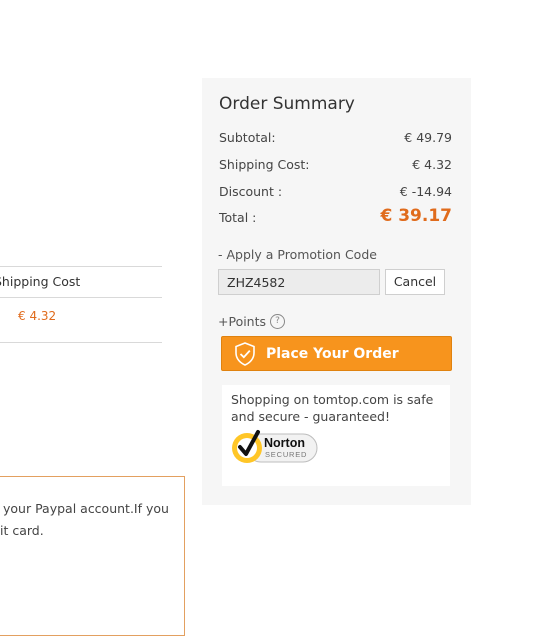 Image resolution: width=558 pixels, height=636 pixels. I want to click on place-order-button: Place Your Order, so click(336, 353).